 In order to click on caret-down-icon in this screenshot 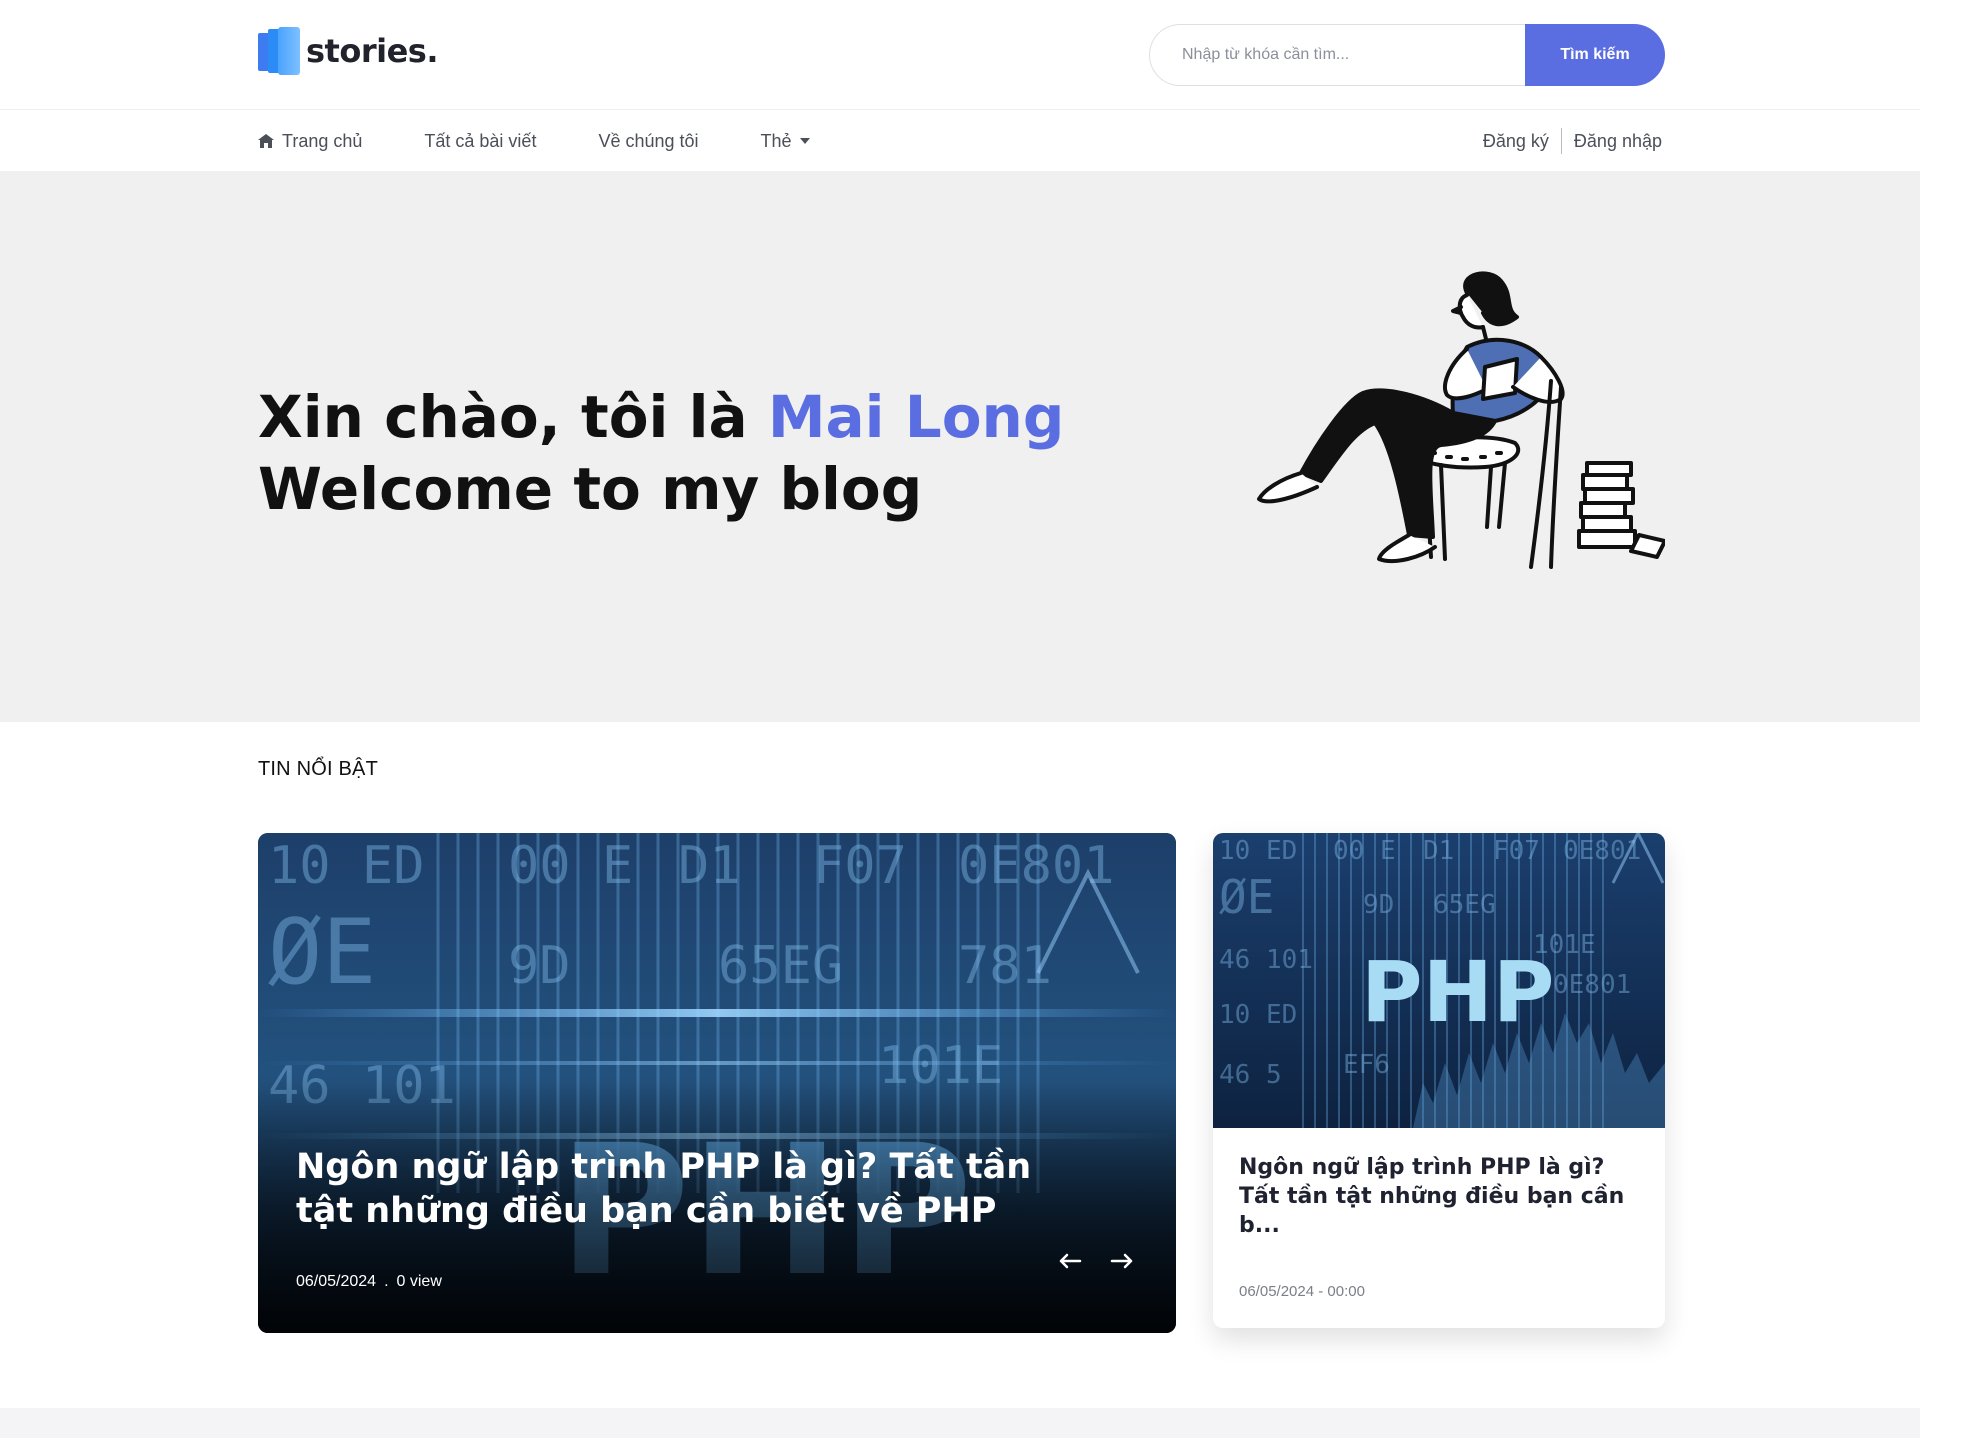, I will do `click(804, 141)`.